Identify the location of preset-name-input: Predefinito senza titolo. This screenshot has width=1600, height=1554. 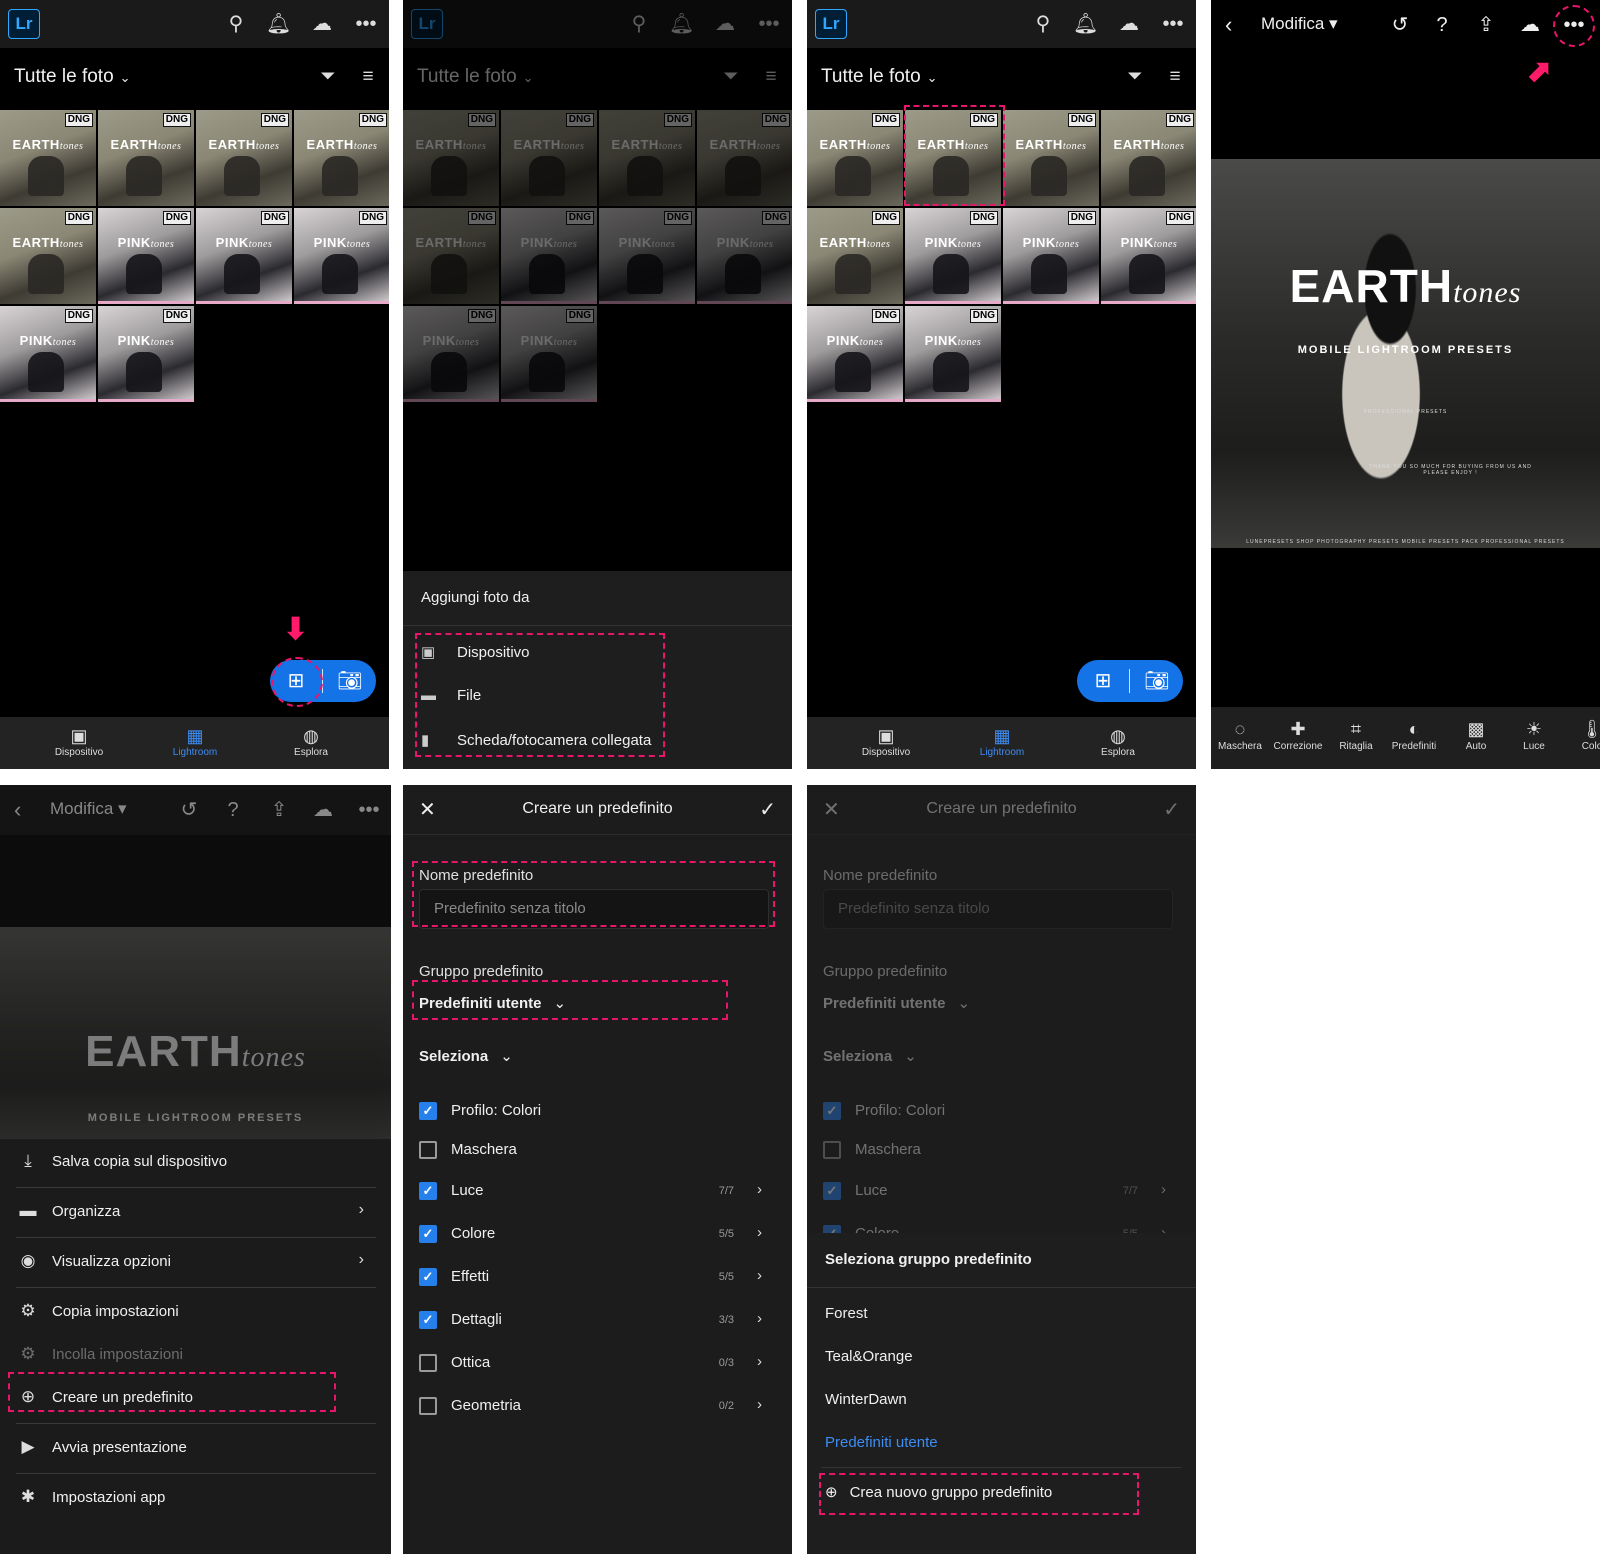
(594, 909).